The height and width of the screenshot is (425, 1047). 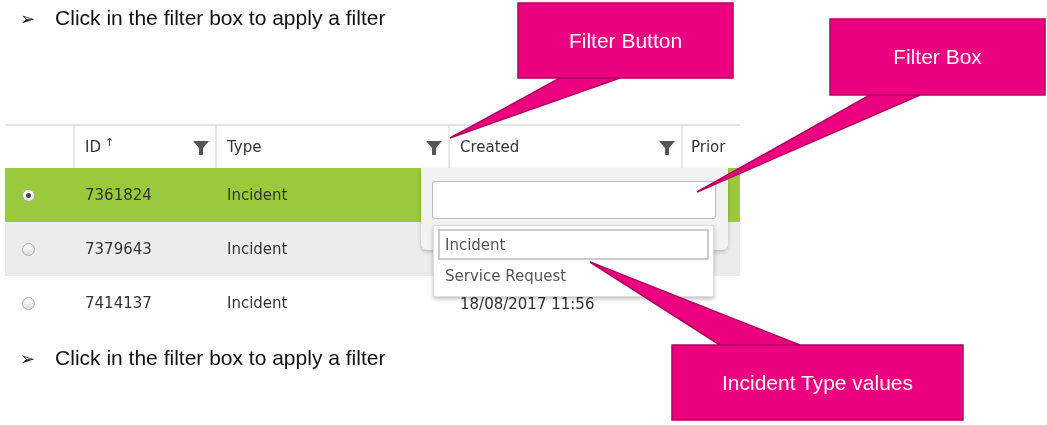 What do you see at coordinates (527, 304) in the screenshot?
I see `table-cell: 18/08/2017 11:56` at bounding box center [527, 304].